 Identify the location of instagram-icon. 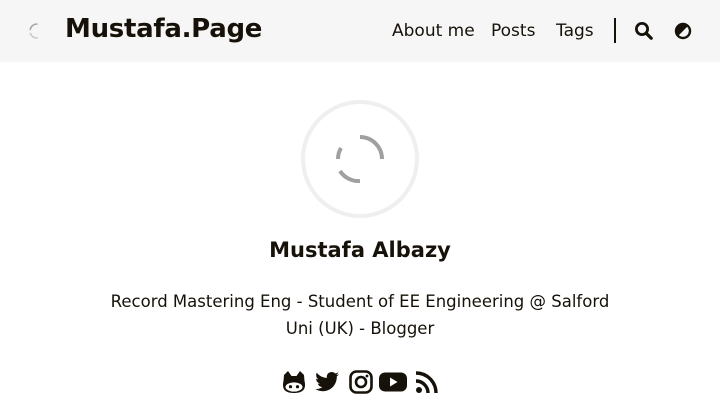
(361, 382).